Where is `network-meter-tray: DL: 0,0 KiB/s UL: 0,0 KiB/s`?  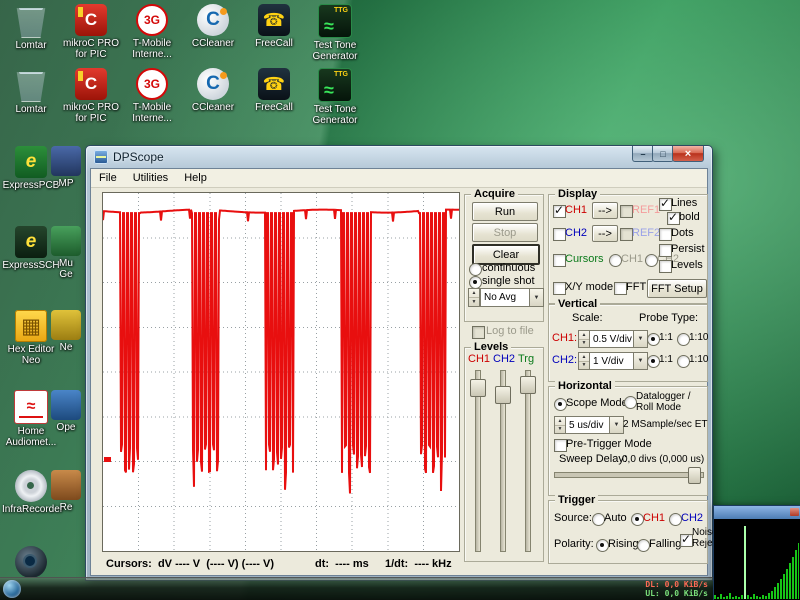
network-meter-tray: DL: 0,0 KiB/s UL: 0,0 KiB/s is located at coordinates (676, 589).